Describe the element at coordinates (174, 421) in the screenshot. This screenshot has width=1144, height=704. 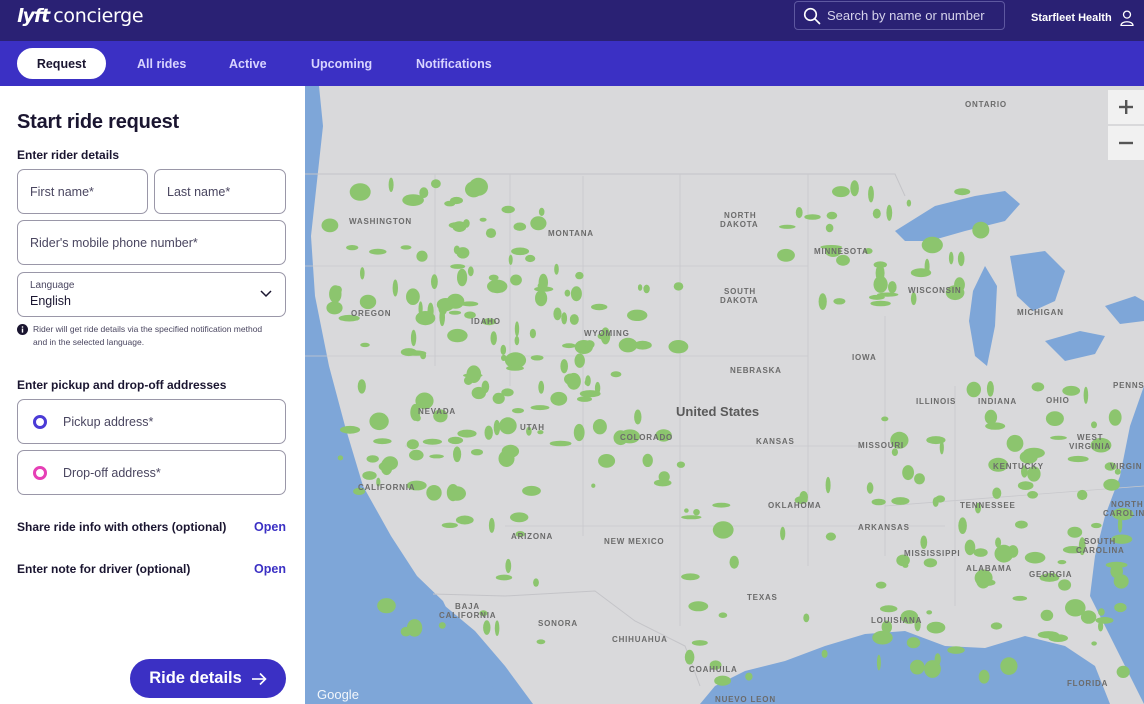
I see `pickup-input` at that location.